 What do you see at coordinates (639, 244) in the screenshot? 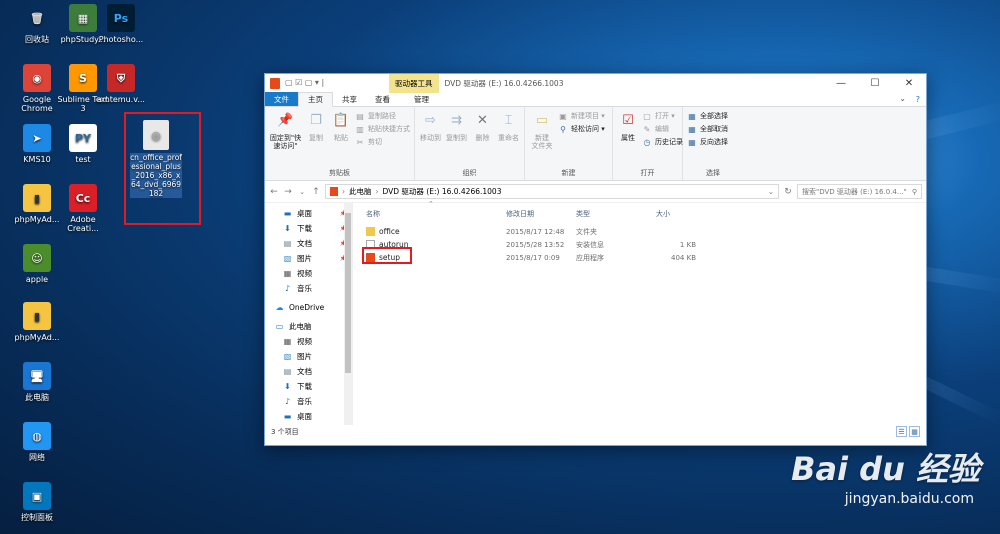
I see `file-row: autorun 2015/5/28 13:52 安装信息 1 KB` at bounding box center [639, 244].